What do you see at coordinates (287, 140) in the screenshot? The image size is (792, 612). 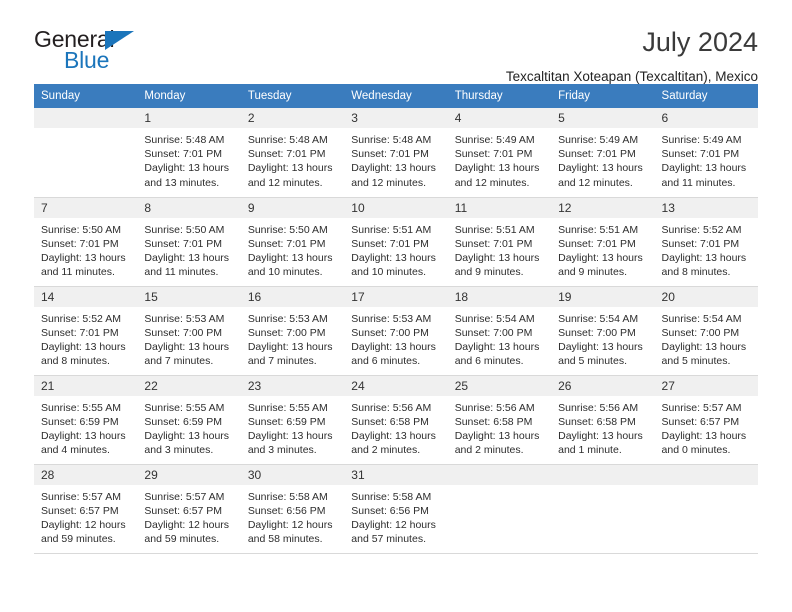 I see `sunrise-text: Sunrise: 5:48 AM` at bounding box center [287, 140].